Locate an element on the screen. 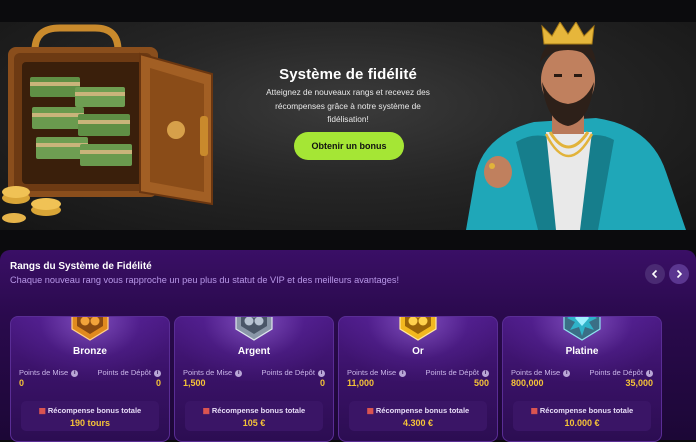 The image size is (696, 442). rank-name: Argent is located at coordinates (254, 351).